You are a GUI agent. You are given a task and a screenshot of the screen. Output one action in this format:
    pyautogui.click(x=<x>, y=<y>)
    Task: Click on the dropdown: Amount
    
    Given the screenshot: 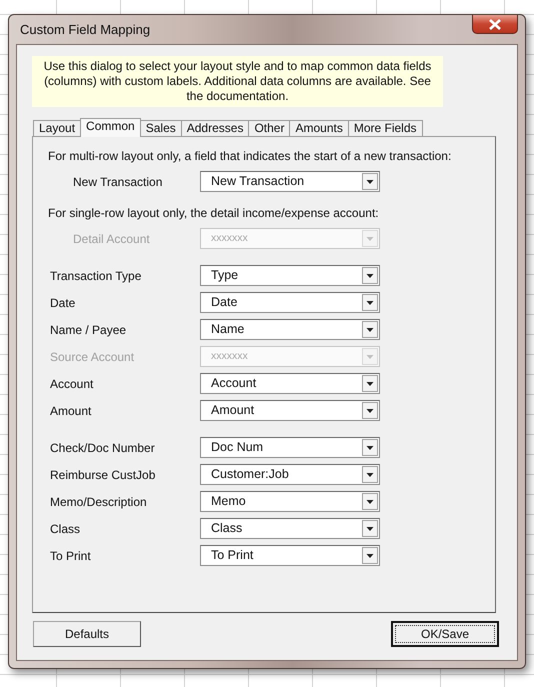 What is the action you would take?
    pyautogui.click(x=290, y=410)
    